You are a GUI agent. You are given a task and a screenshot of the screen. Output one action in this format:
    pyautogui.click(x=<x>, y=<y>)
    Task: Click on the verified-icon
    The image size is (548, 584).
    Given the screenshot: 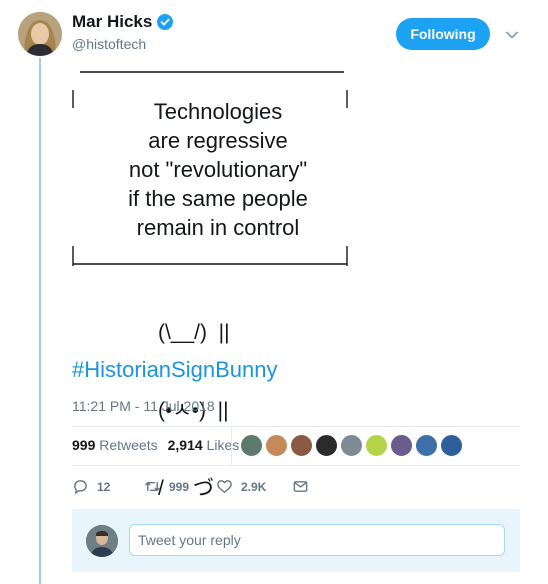 What is the action you would take?
    pyautogui.click(x=165, y=22)
    